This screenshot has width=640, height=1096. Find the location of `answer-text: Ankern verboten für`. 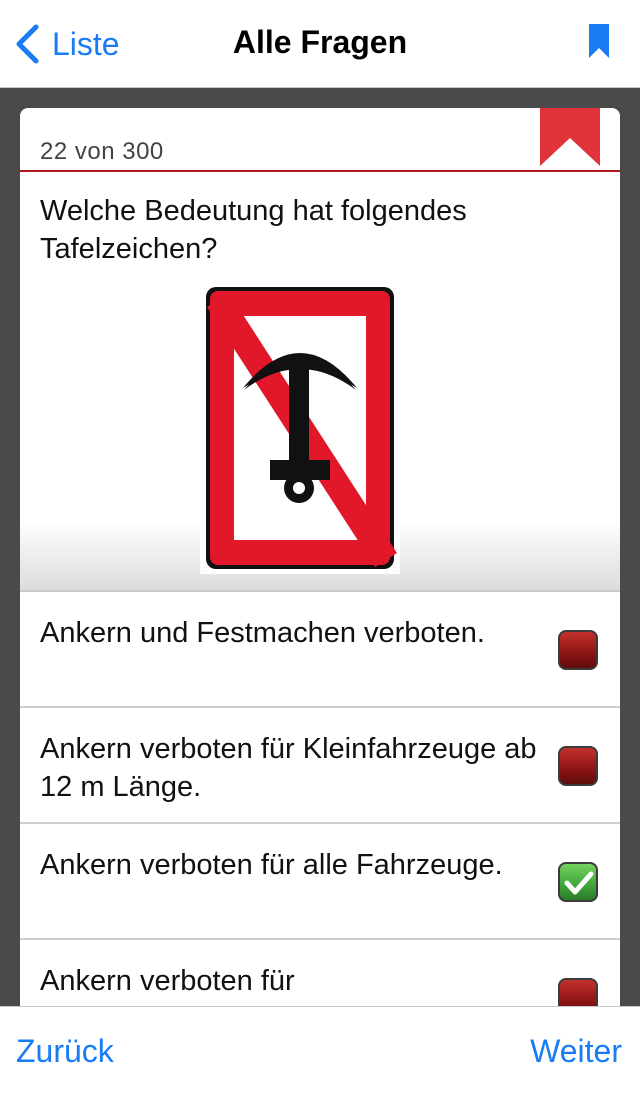

answer-text: Ankern verboten für is located at coordinates (167, 981).